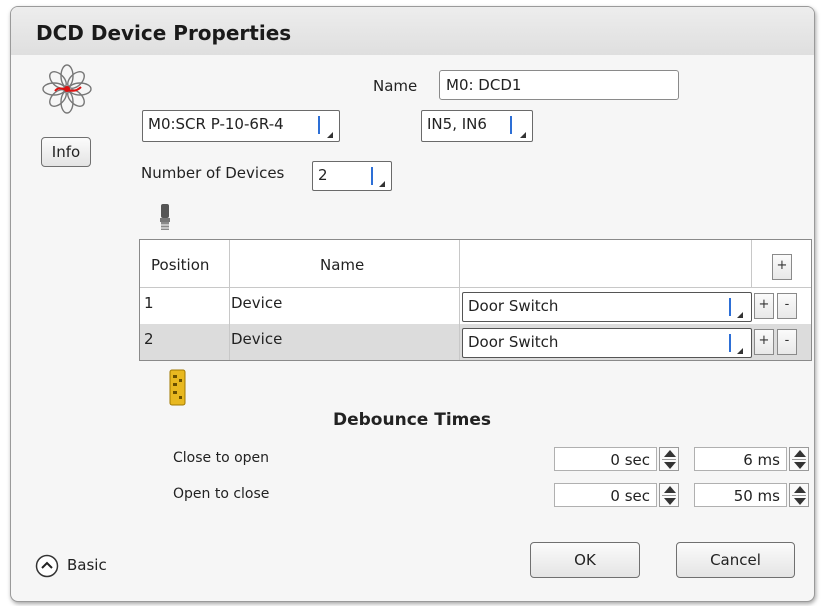 This screenshot has height=606, width=823. Describe the element at coordinates (165, 217) in the screenshot. I see `connector-icon` at that location.